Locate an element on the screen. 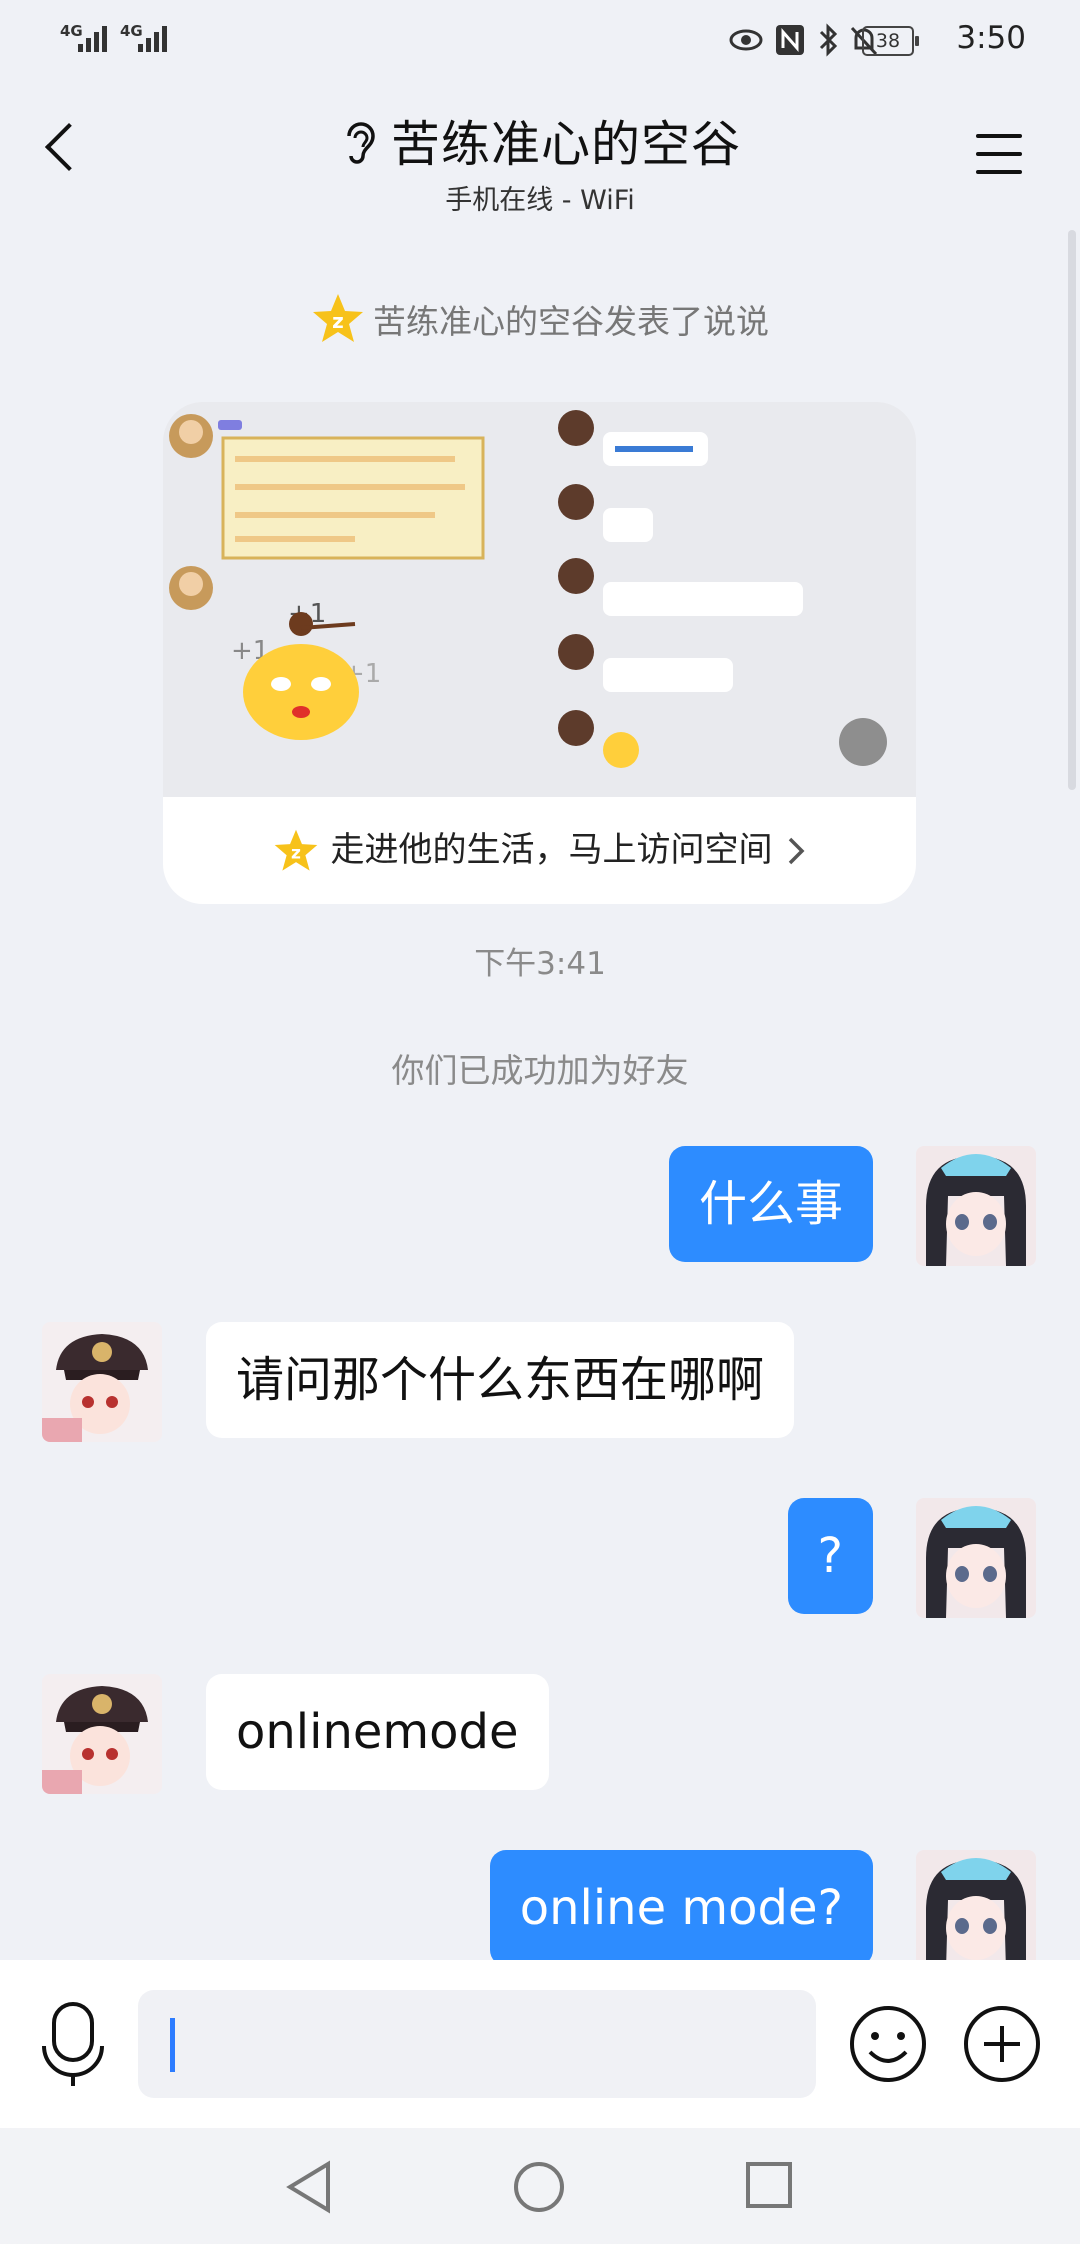 The width and height of the screenshot is (1080, 2244). timestamp: 下午3:41 is located at coordinates (540, 964).